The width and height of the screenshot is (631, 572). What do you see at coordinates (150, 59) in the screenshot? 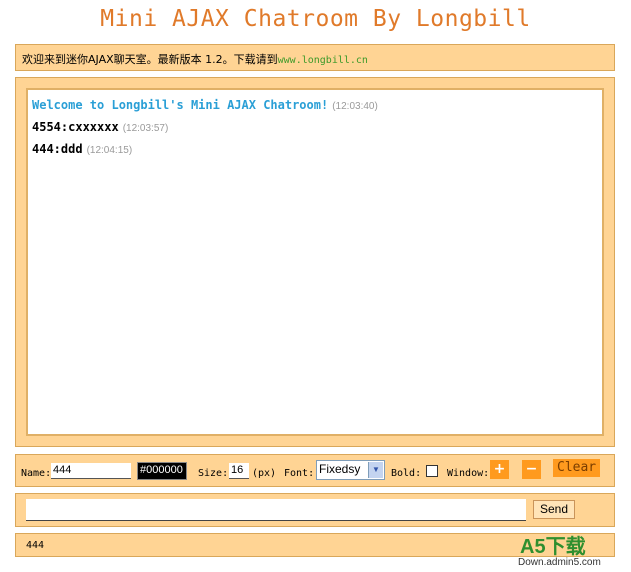
I see `notice-message: 欢迎来到迷你AJAX聊天室。最新版本 1.2。下载请到` at bounding box center [150, 59].